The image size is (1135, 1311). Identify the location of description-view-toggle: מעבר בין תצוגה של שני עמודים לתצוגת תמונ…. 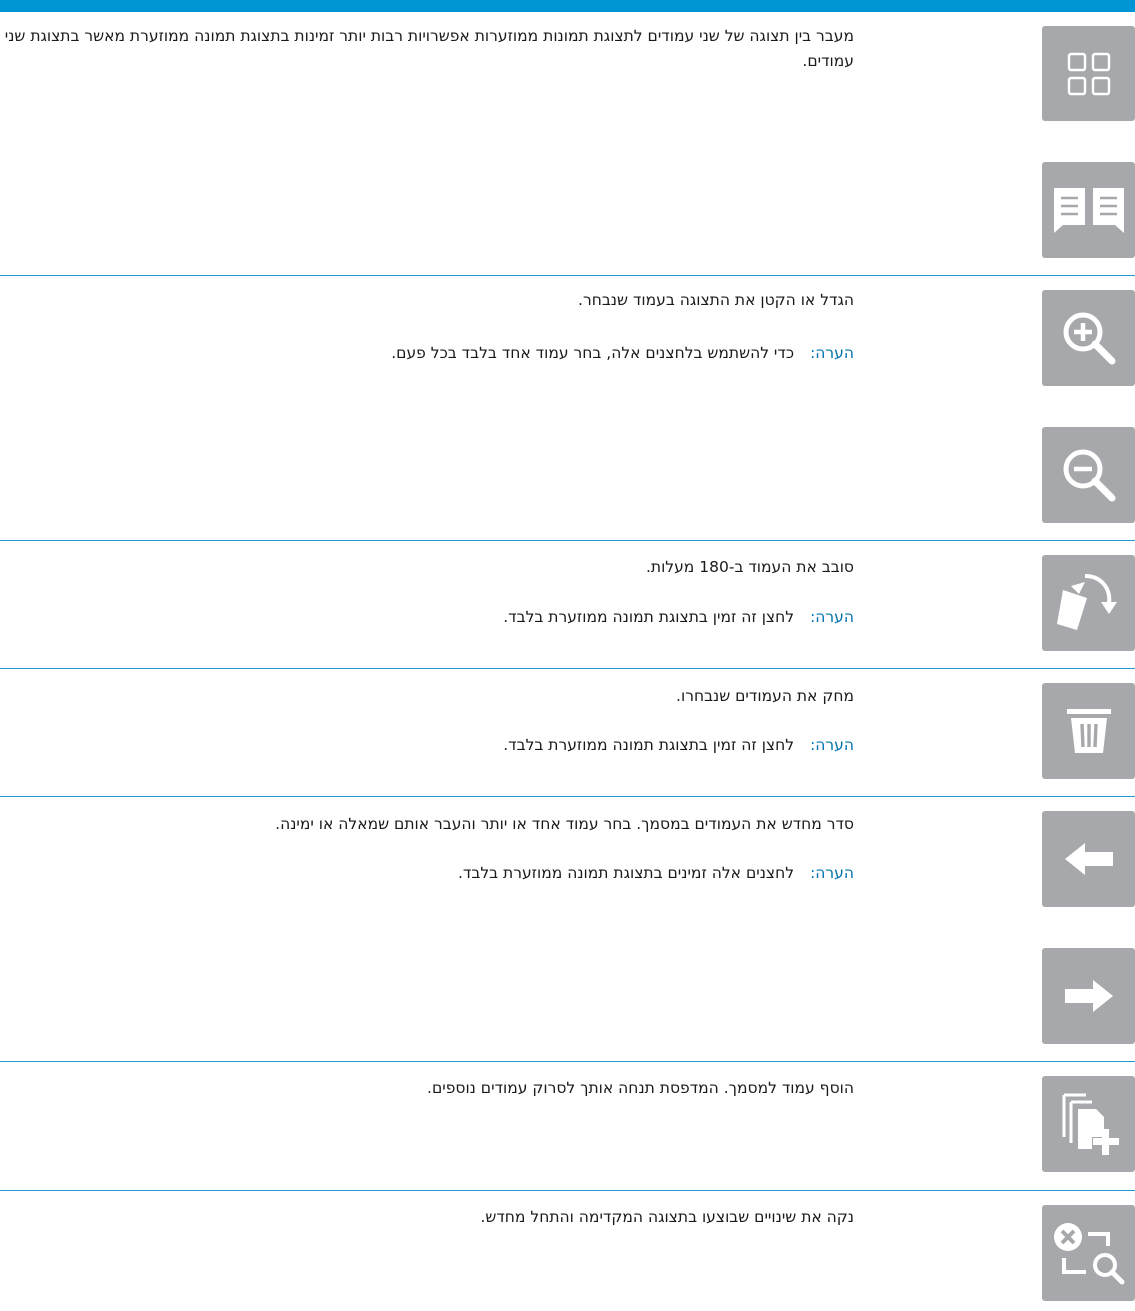
(429, 48).